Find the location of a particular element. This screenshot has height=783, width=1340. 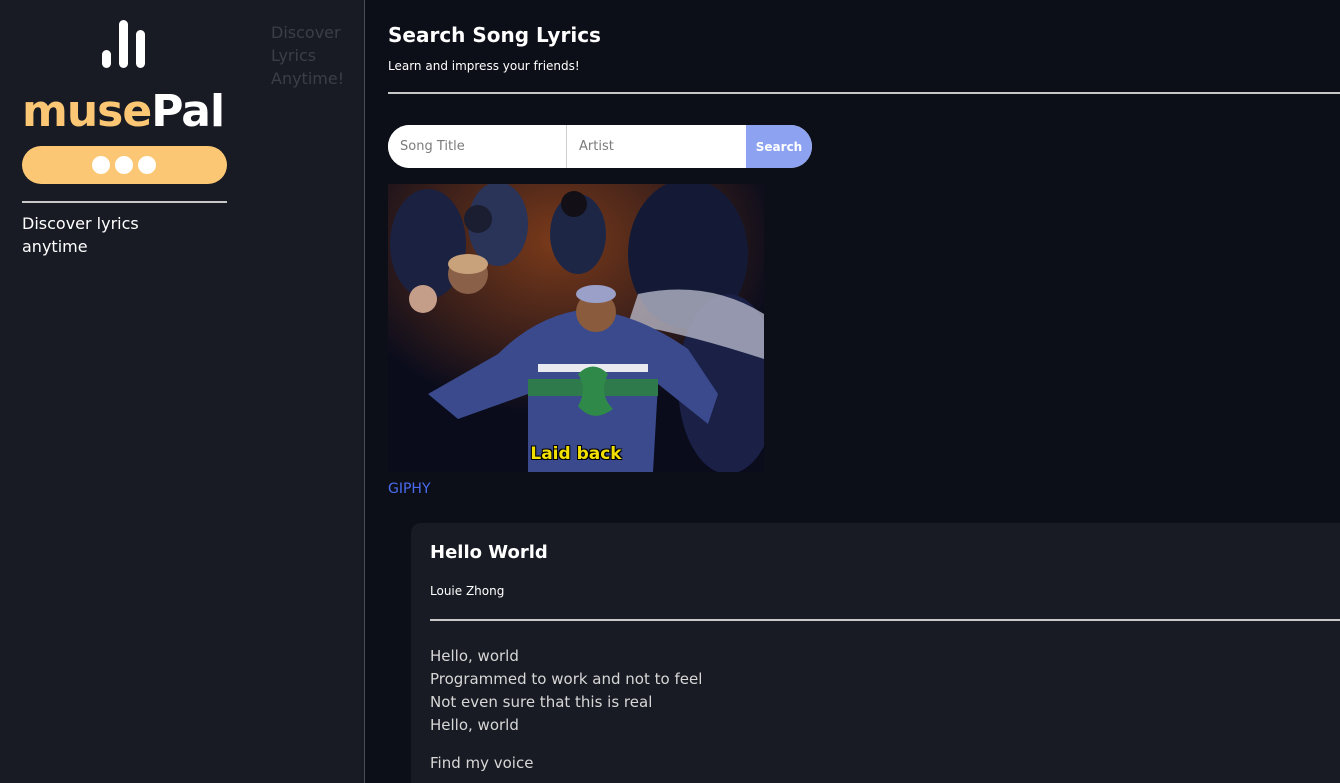

song-title: Hello World is located at coordinates (489, 552).